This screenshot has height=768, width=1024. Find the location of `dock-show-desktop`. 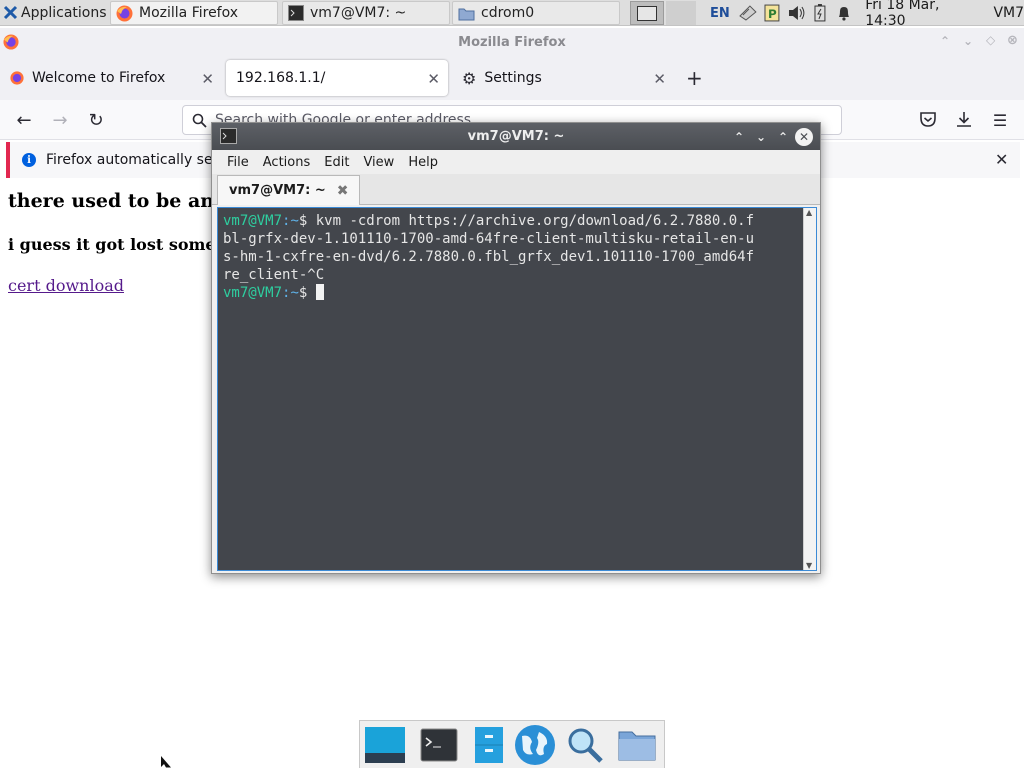

dock-show-desktop is located at coordinates (385, 745).